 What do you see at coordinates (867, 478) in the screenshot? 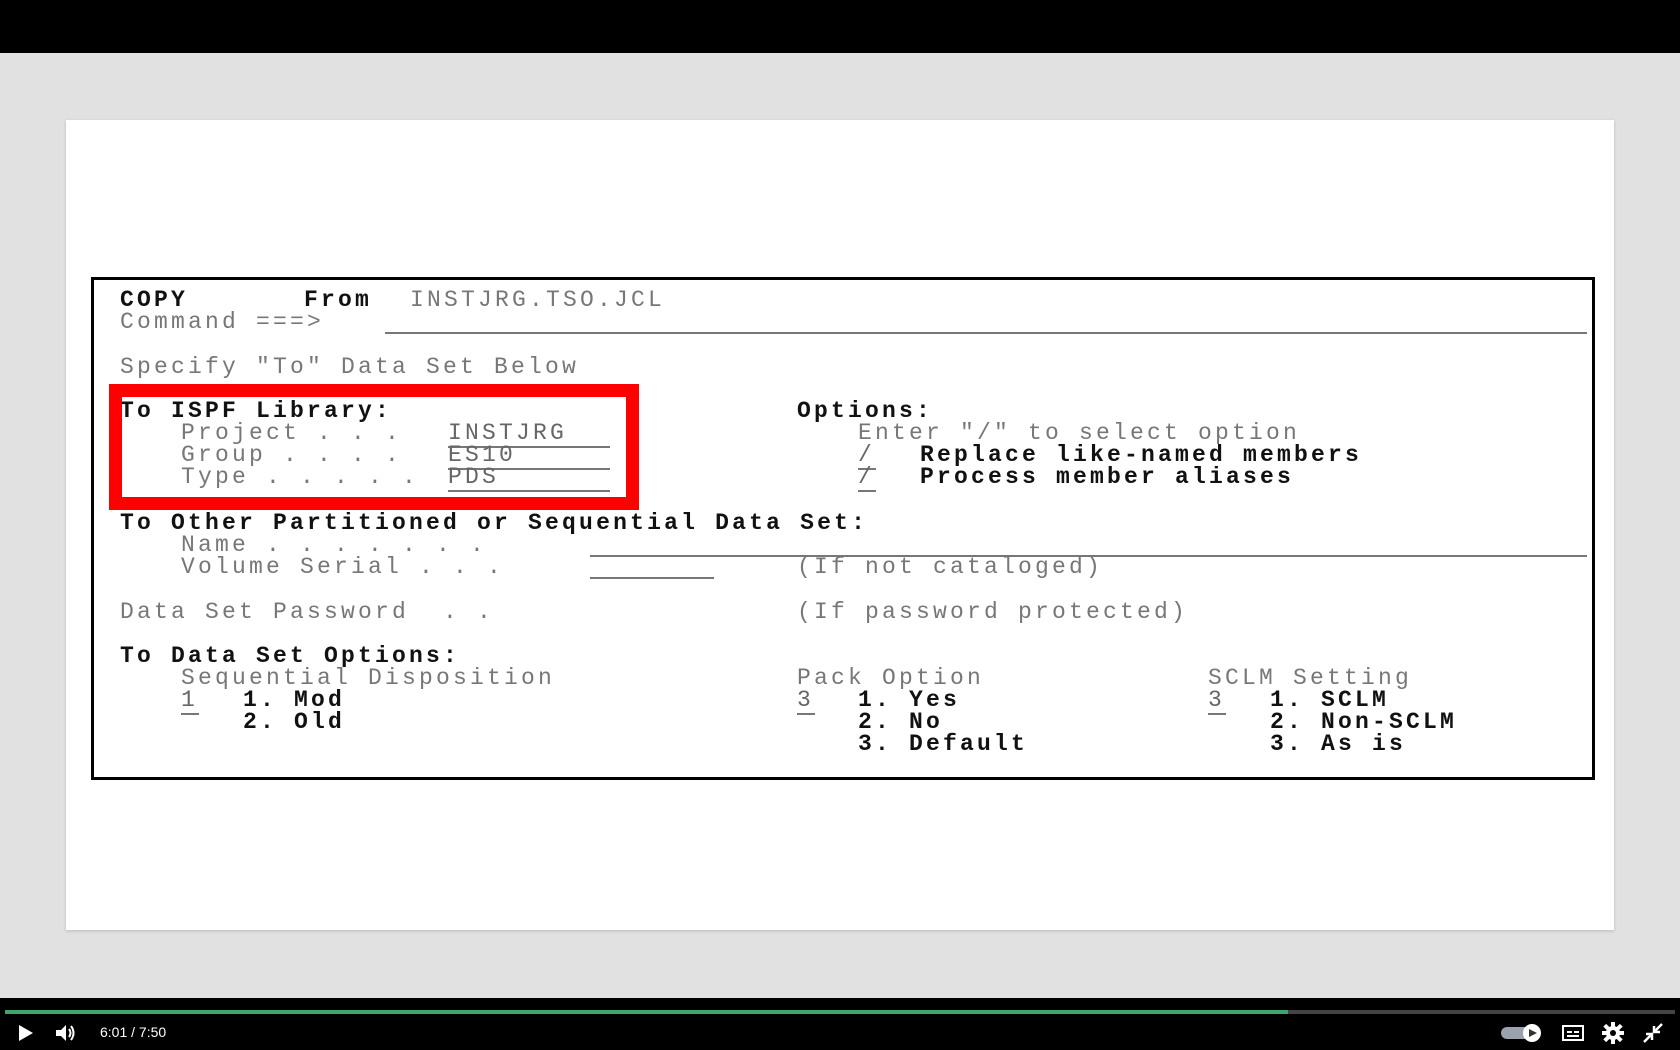
I see `aliases-option-field: /` at bounding box center [867, 478].